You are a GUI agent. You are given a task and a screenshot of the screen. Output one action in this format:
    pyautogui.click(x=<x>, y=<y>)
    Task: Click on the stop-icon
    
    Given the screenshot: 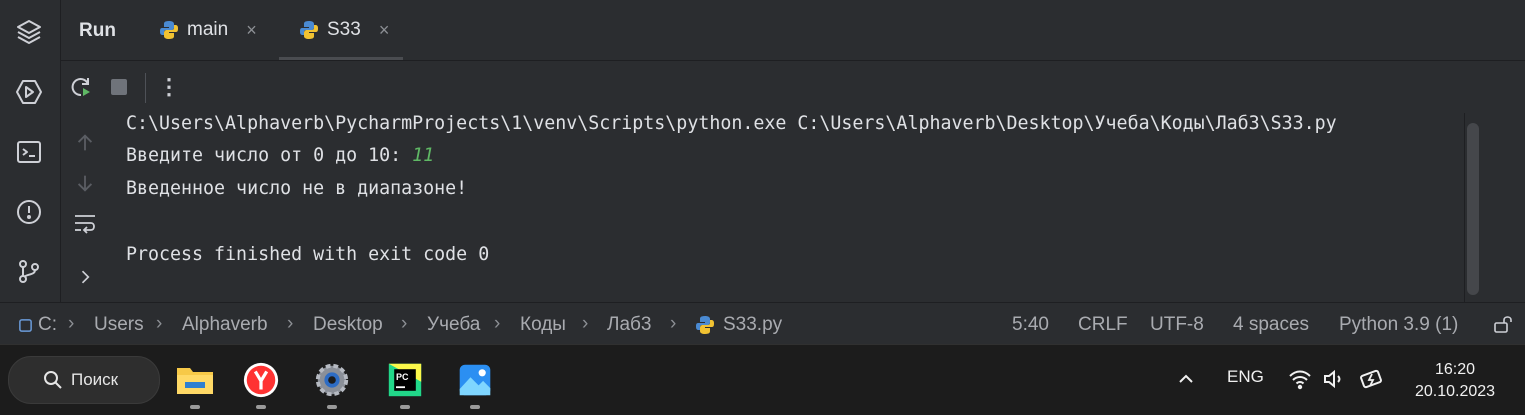 What is the action you would take?
    pyautogui.click(x=119, y=87)
    